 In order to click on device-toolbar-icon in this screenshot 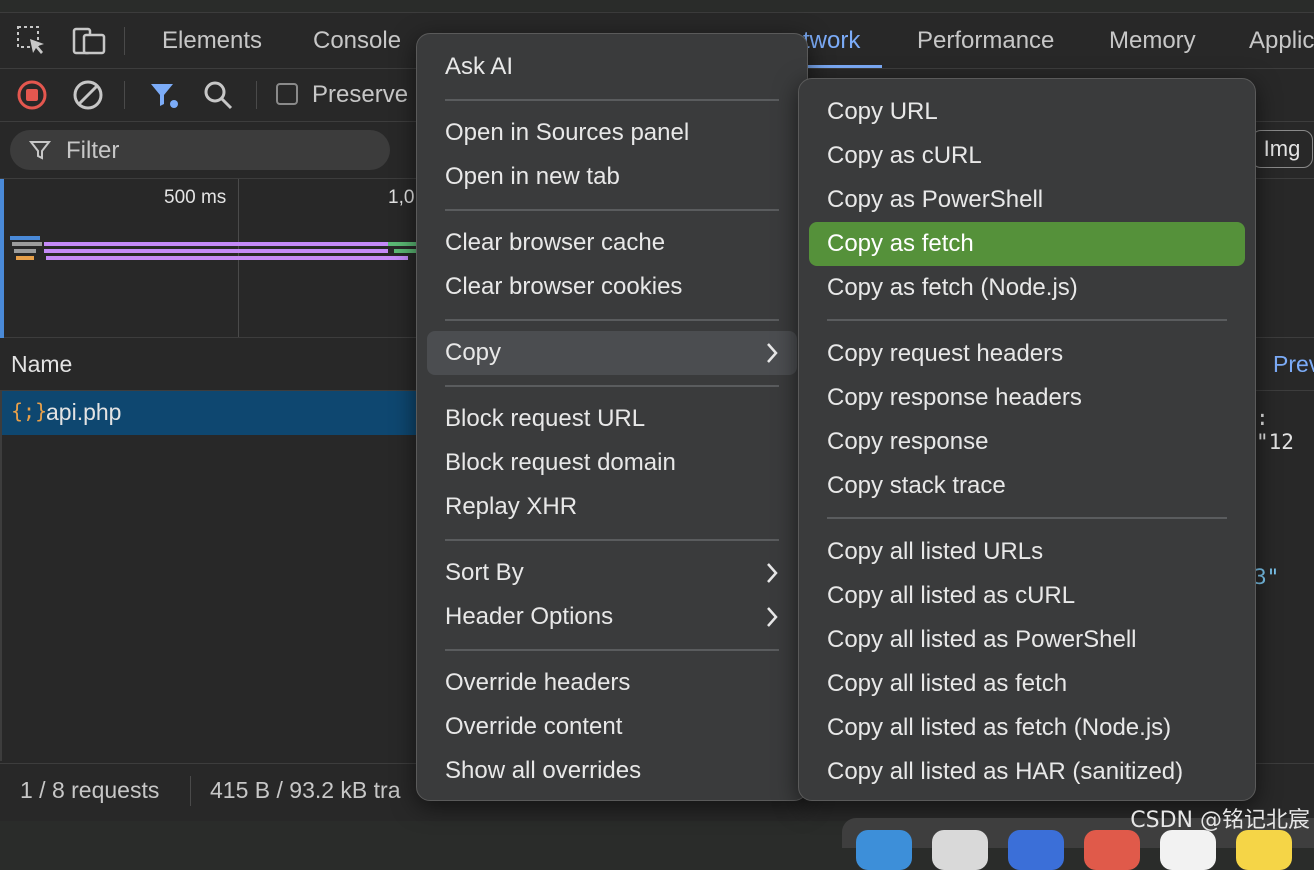, I will do `click(89, 41)`.